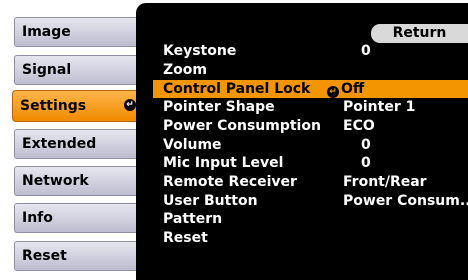  I want to click on sidebar-item-label: Extended, so click(59, 144).